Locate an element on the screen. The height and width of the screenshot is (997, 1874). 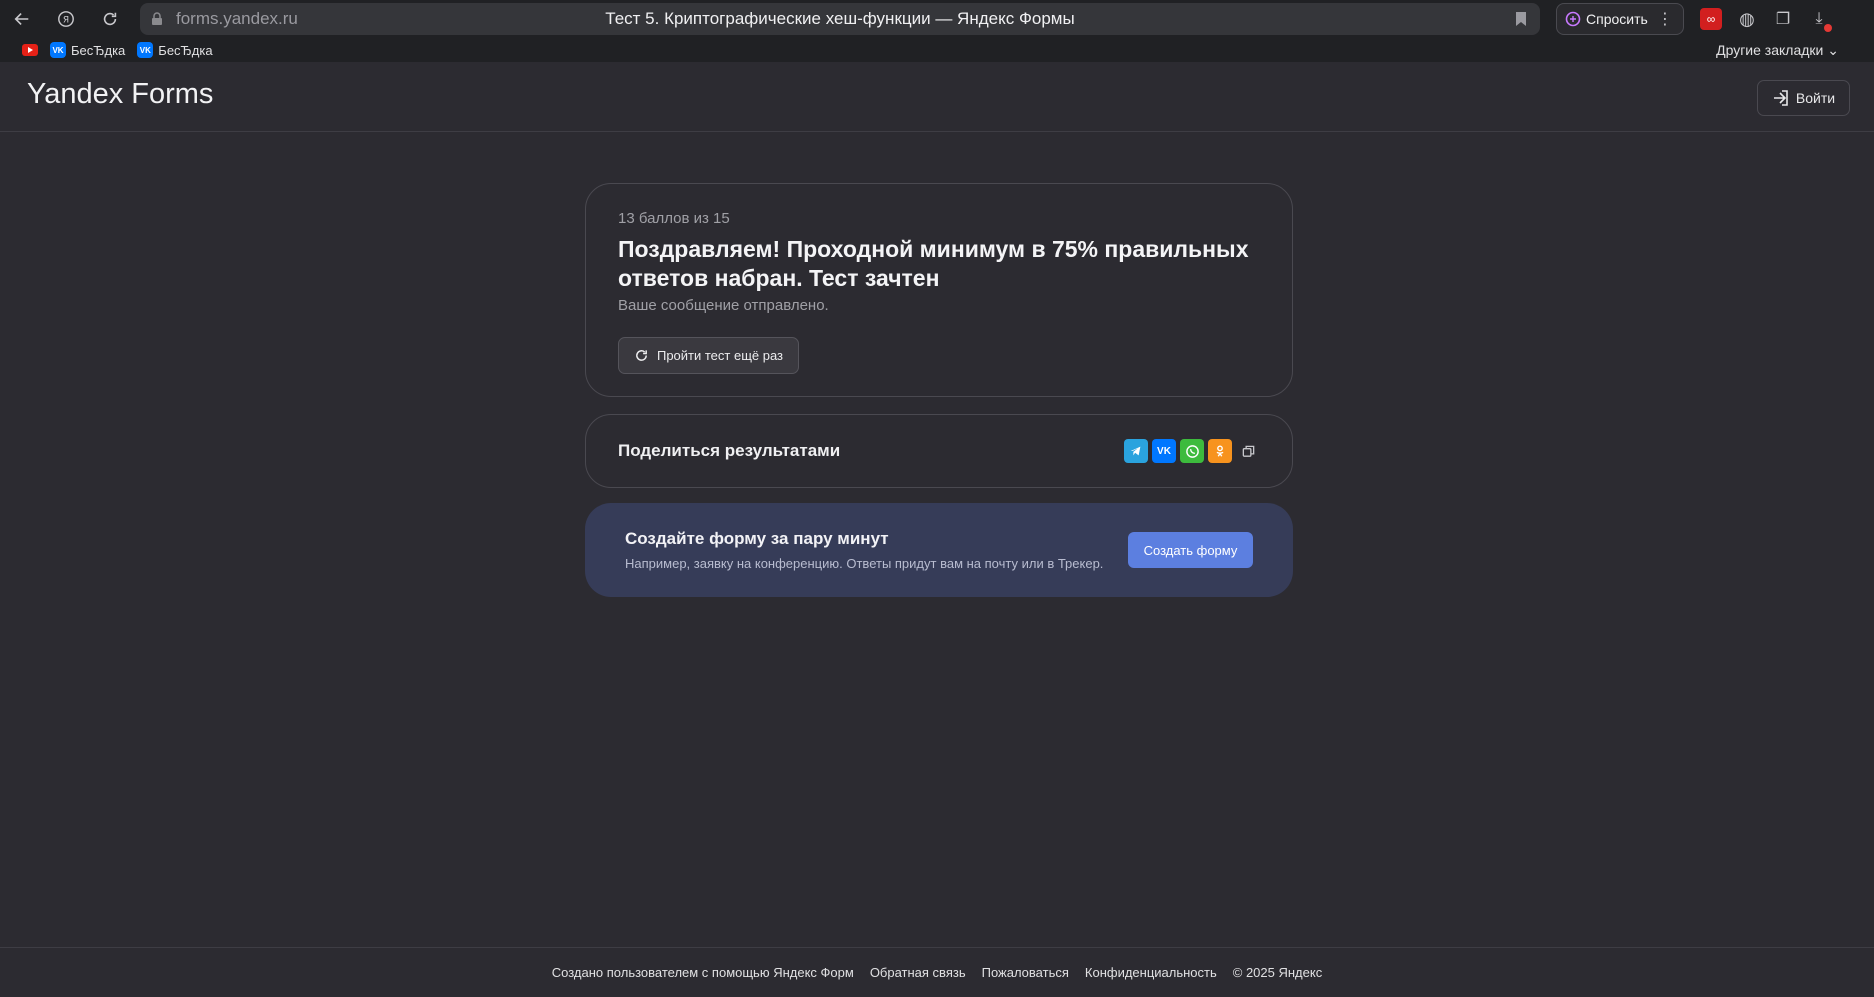
ask-ai-button: Спросить ⋮ is located at coordinates (1620, 19).